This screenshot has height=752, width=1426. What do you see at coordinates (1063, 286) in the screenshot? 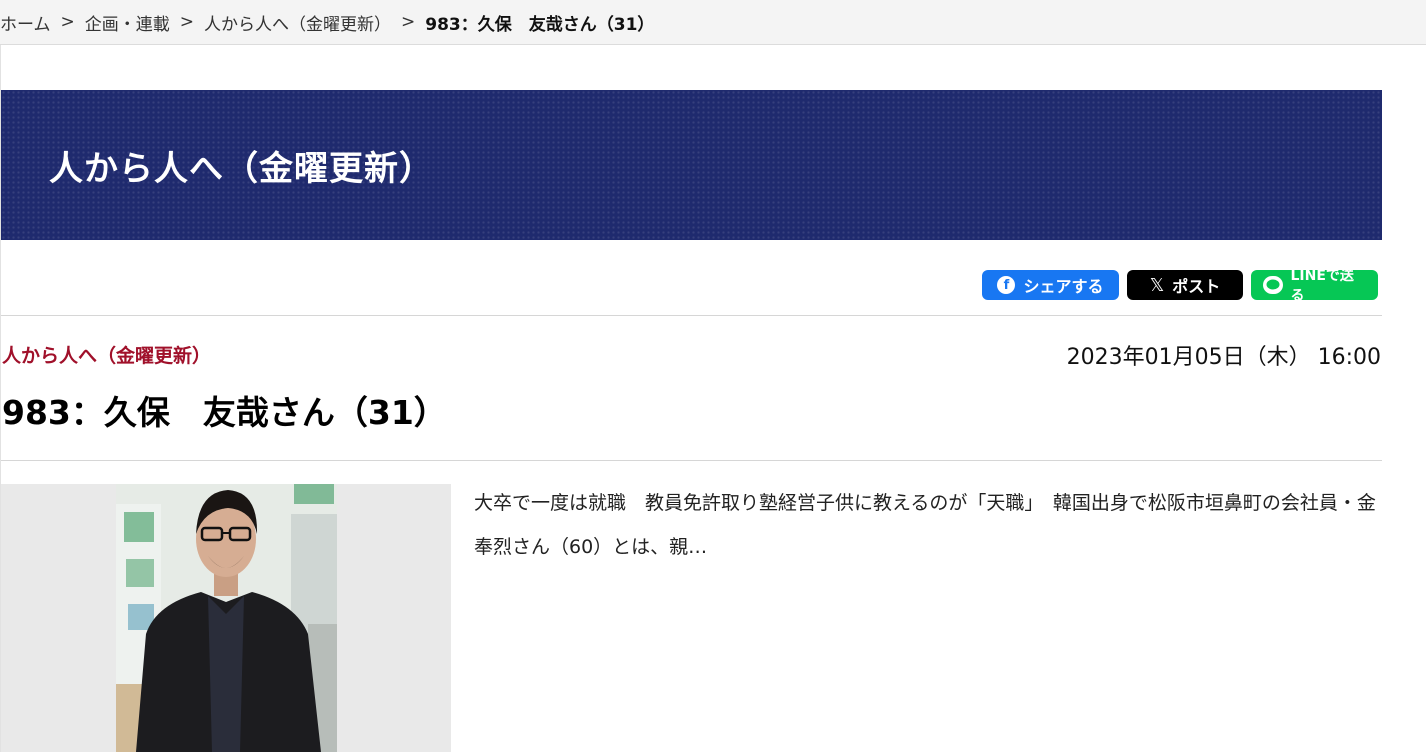
I see `facebook-share-label: シェアする` at bounding box center [1063, 286].